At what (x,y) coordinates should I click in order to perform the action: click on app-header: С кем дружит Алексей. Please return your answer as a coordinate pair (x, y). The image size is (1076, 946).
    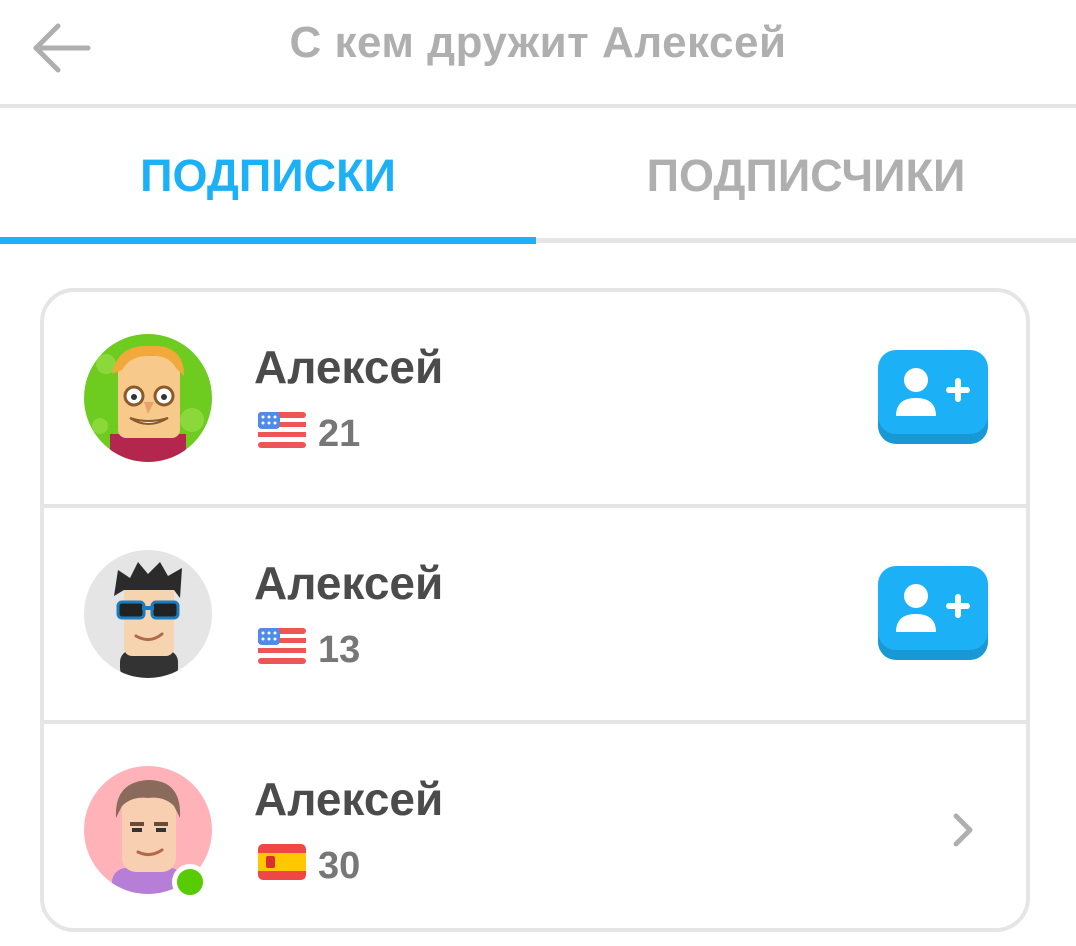
    Looking at the image, I should click on (538, 53).